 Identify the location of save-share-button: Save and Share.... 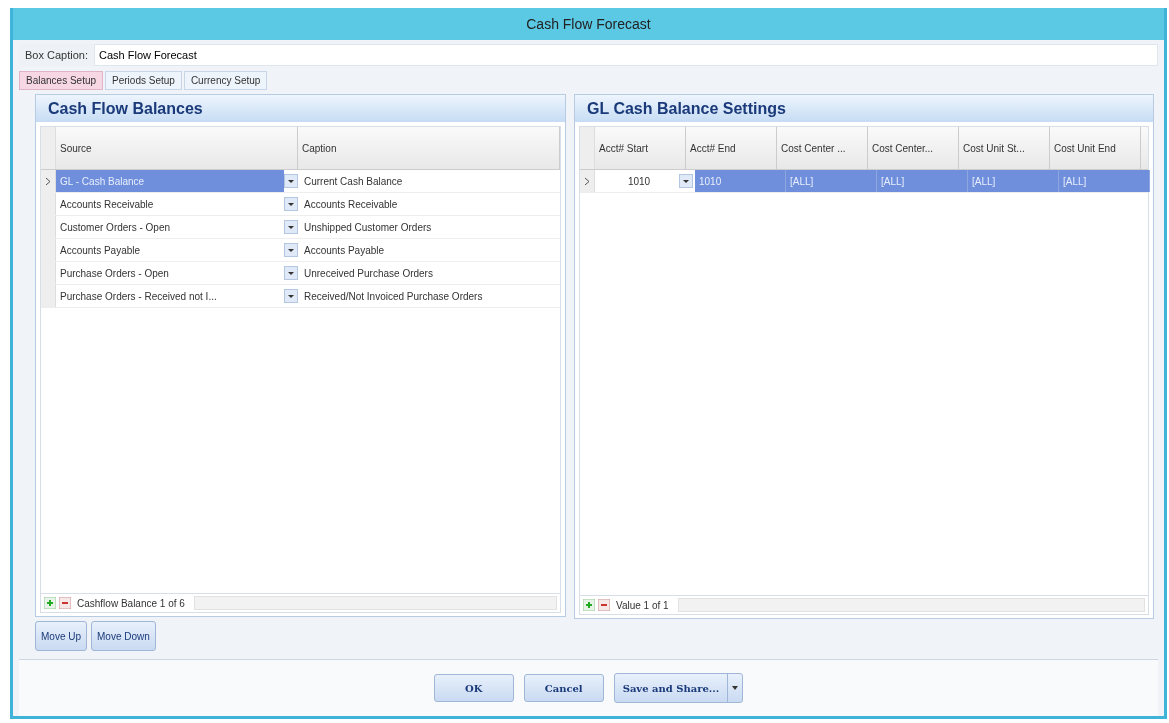
(678, 688).